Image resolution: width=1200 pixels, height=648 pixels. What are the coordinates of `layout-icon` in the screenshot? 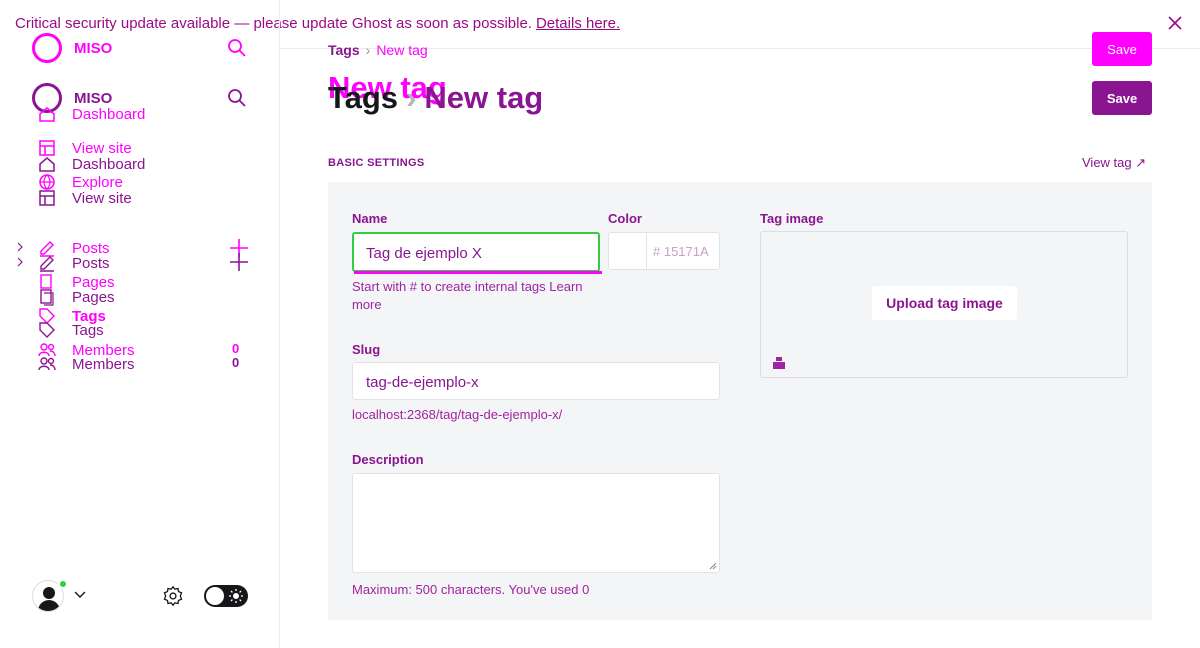 It's located at (47, 198).